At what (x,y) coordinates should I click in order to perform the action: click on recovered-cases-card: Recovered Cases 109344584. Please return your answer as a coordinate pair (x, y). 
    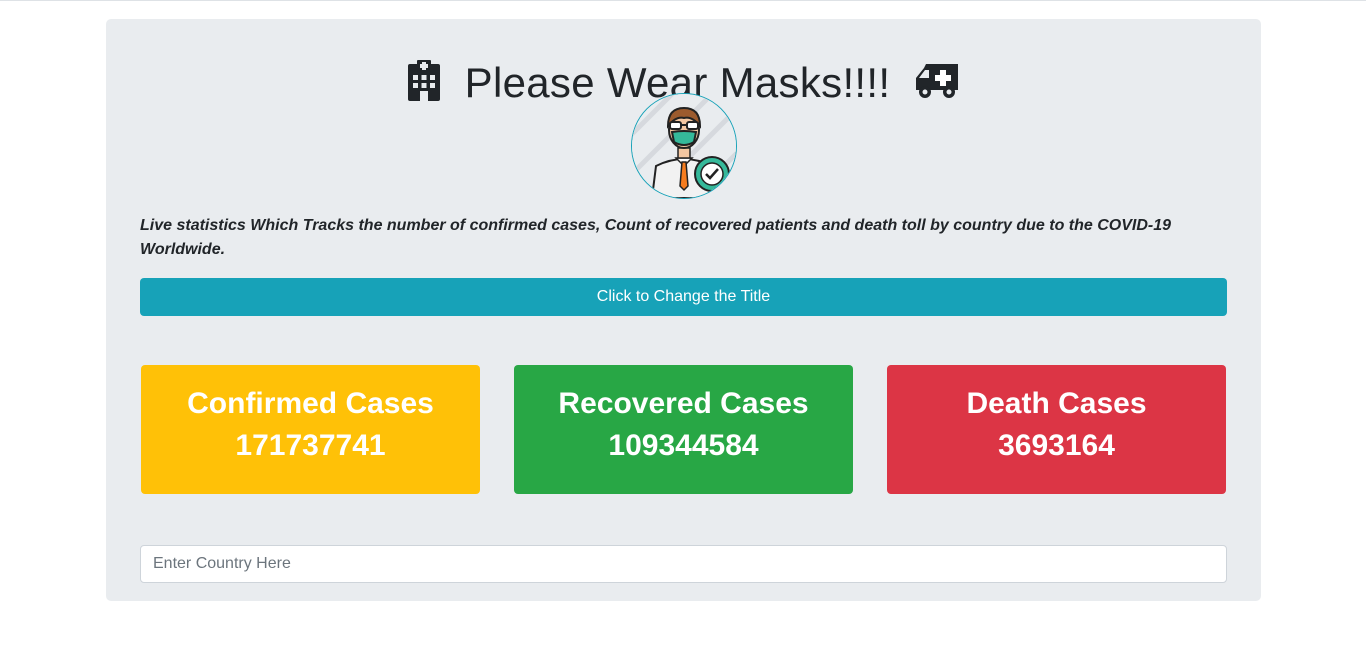
    Looking at the image, I should click on (683, 429).